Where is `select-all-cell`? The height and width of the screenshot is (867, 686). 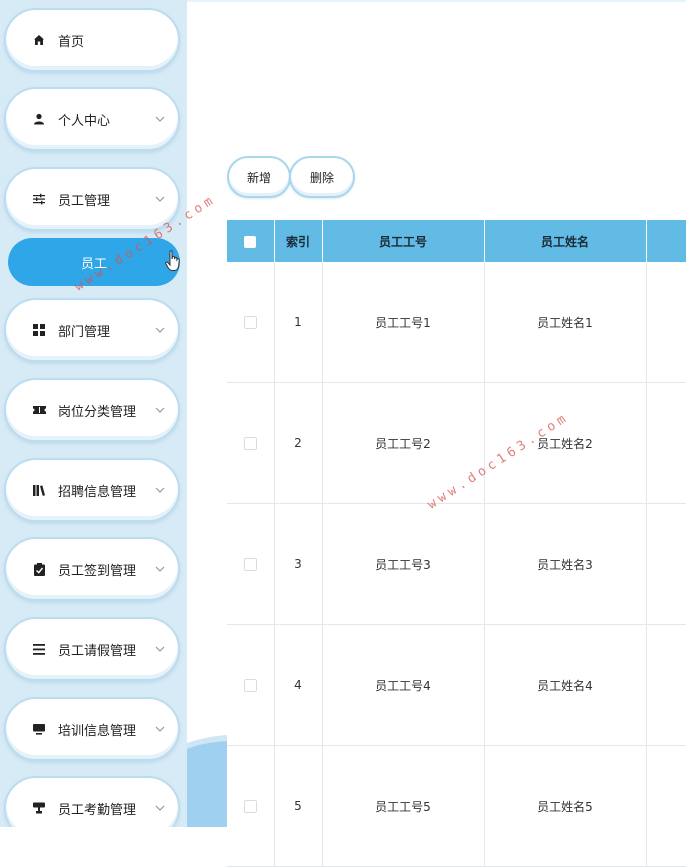
select-all-cell is located at coordinates (251, 241).